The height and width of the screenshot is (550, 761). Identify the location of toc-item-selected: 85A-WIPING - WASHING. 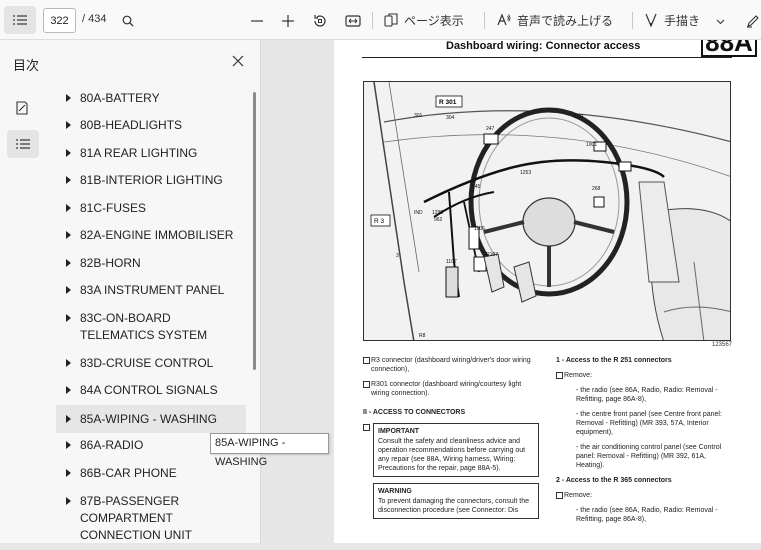
(151, 419).